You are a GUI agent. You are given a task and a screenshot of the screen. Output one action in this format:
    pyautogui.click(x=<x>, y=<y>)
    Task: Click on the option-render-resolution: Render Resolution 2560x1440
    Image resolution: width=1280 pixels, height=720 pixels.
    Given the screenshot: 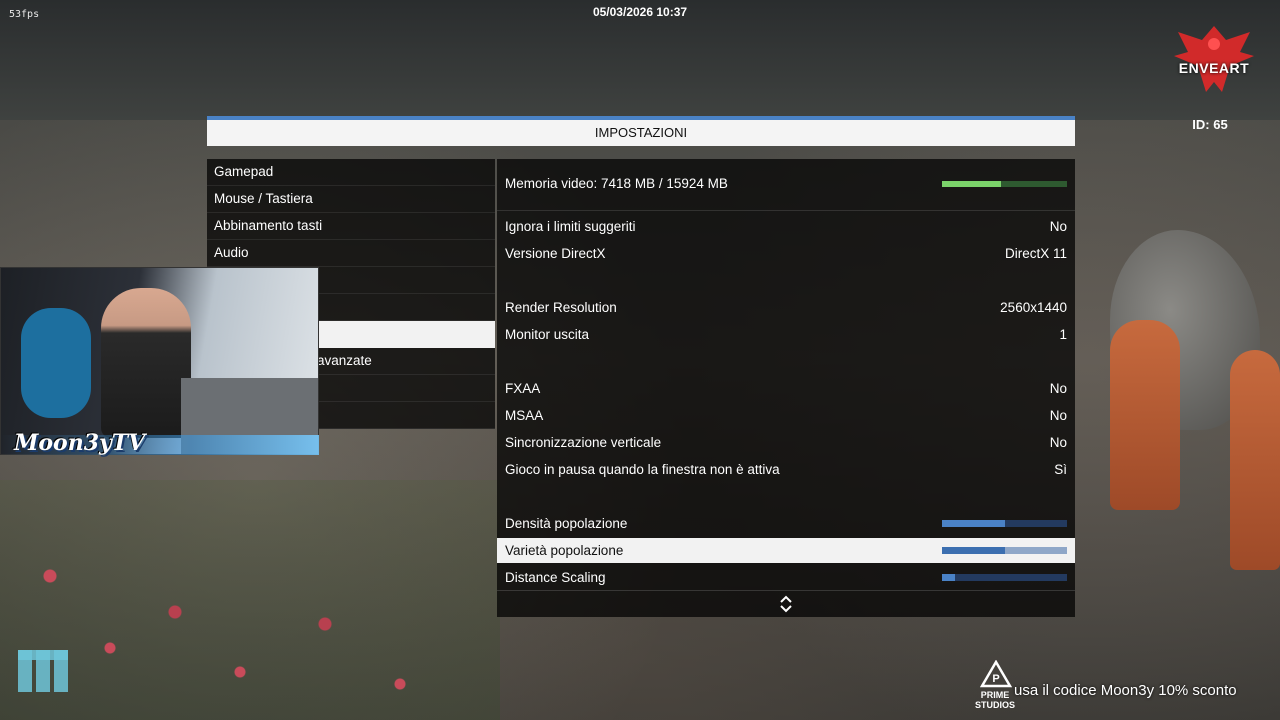 What is the action you would take?
    pyautogui.click(x=786, y=307)
    